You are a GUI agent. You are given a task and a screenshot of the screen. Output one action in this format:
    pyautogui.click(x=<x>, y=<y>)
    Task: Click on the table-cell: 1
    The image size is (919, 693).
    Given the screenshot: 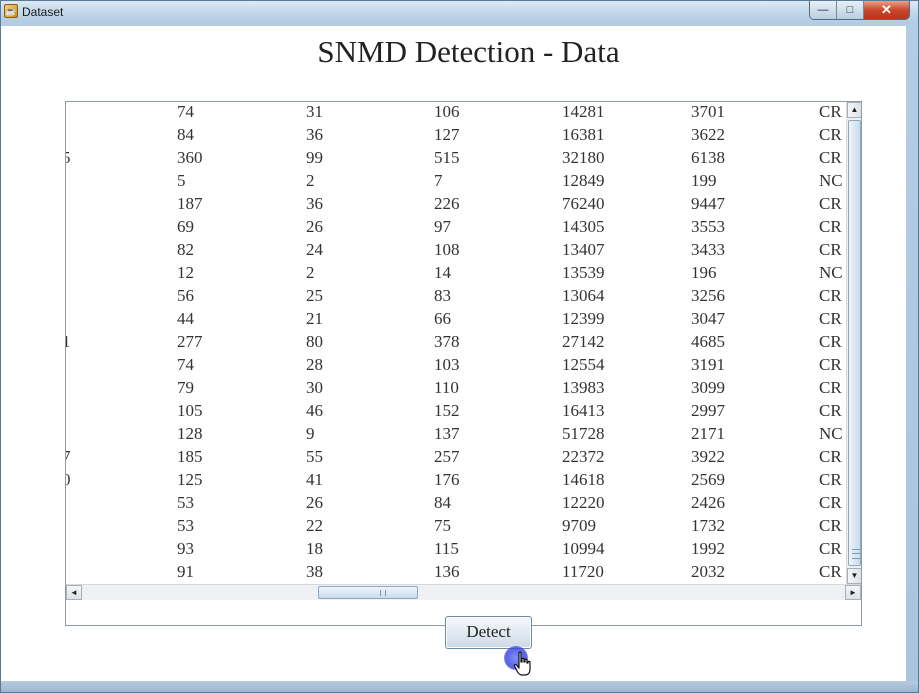 What is the action you would take?
    pyautogui.click(x=68, y=342)
    